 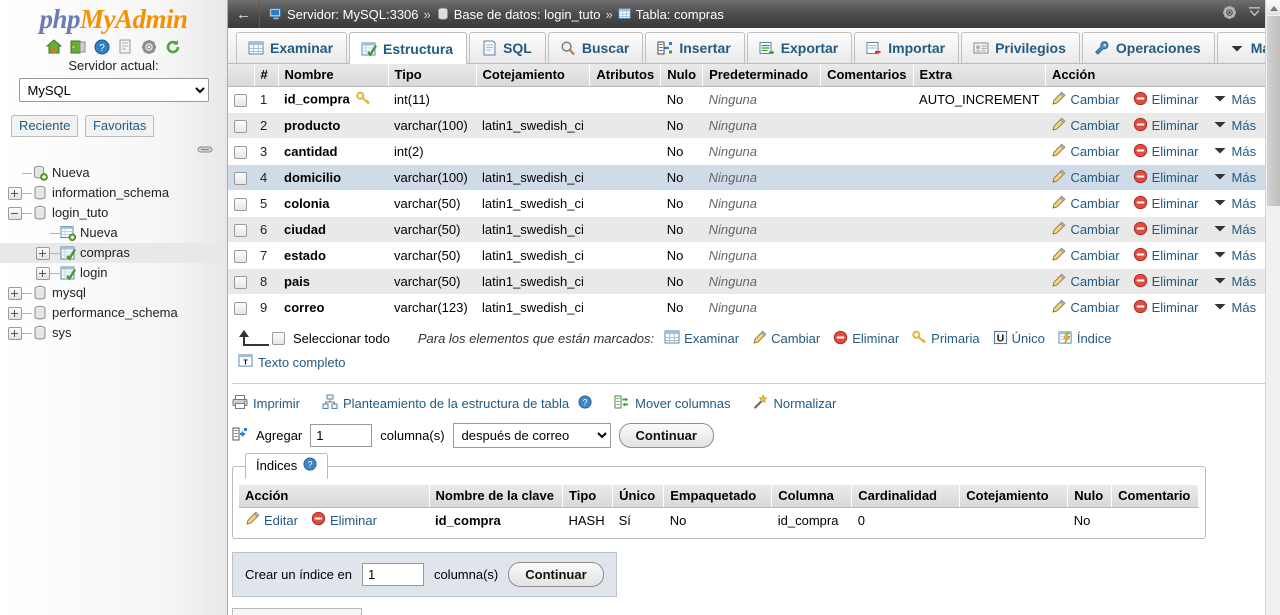 What do you see at coordinates (149, 47) in the screenshot?
I see `settings-icon` at bounding box center [149, 47].